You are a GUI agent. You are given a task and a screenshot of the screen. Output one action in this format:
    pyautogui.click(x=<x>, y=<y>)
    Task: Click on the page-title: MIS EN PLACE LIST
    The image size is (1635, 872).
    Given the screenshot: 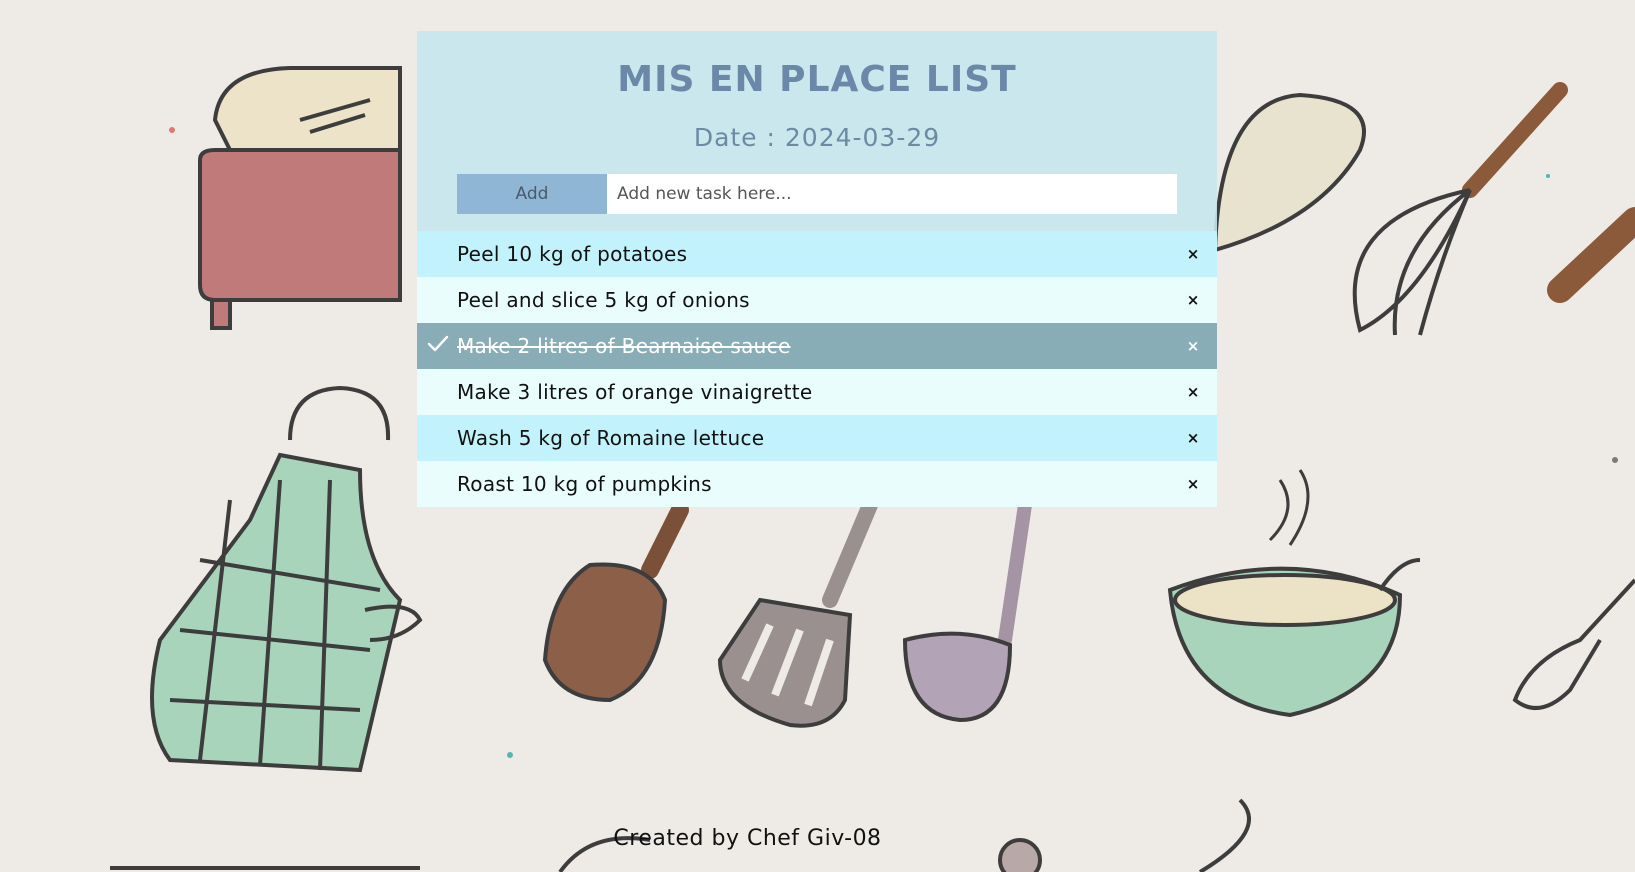 What is the action you would take?
    pyautogui.click(x=817, y=79)
    